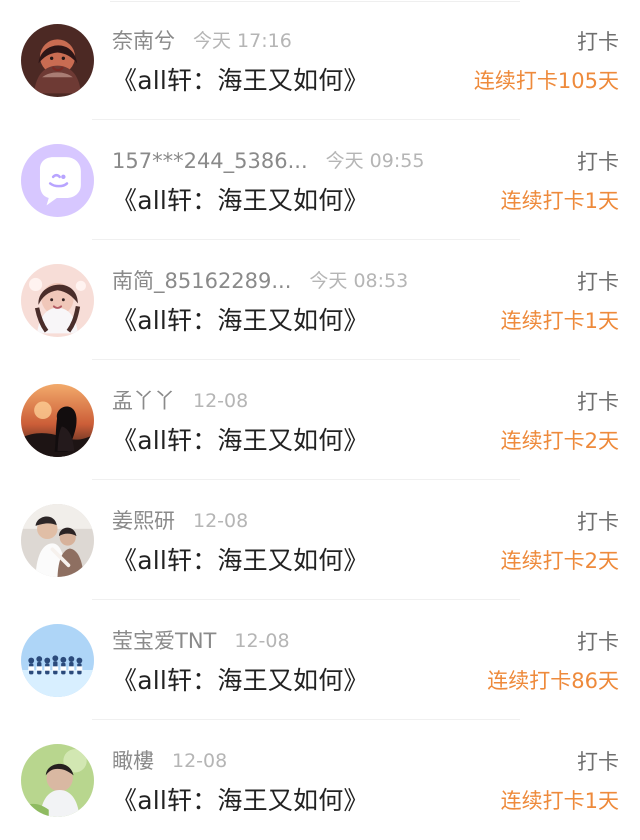 The height and width of the screenshot is (840, 640). What do you see at coordinates (242, 41) in the screenshot?
I see `post-time: 今天 17:16` at bounding box center [242, 41].